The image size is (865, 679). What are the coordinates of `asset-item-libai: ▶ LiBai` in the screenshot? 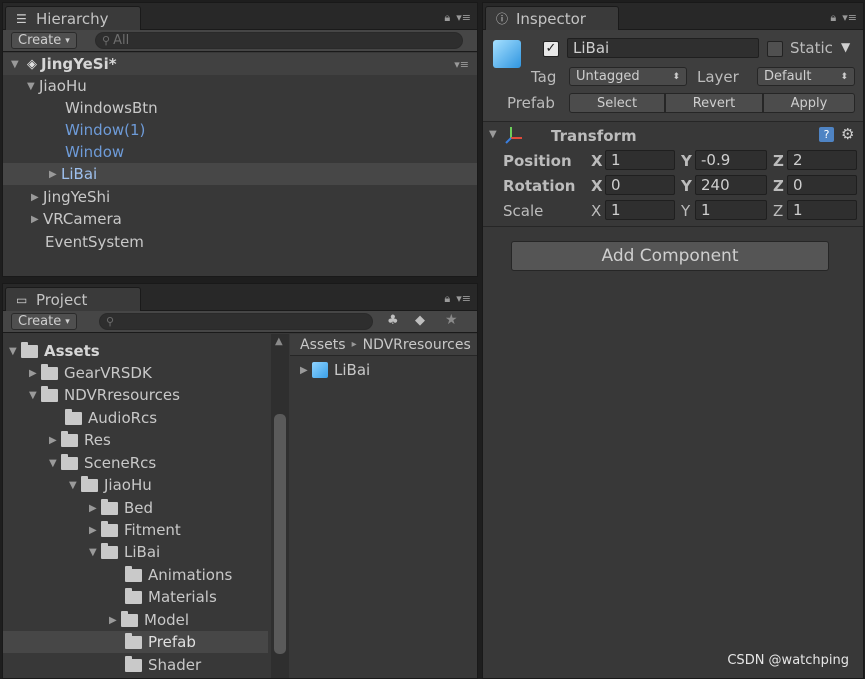 It's located at (383, 370).